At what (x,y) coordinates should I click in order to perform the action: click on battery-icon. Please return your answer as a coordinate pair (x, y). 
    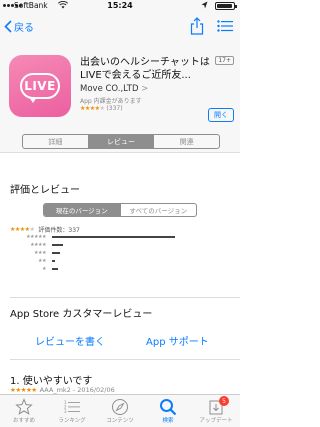
    Looking at the image, I should click on (226, 6).